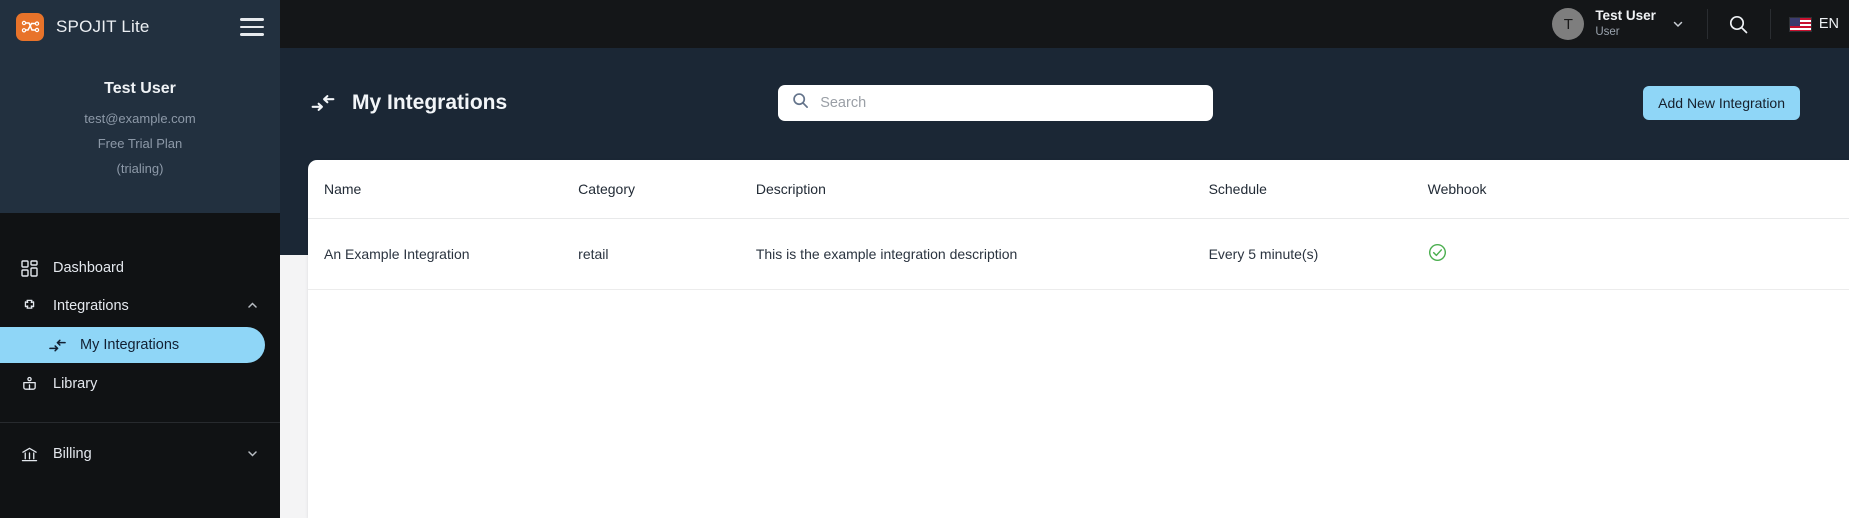 The height and width of the screenshot is (518, 1849). I want to click on add-new-integration-button: Add New Integration, so click(1721, 103).